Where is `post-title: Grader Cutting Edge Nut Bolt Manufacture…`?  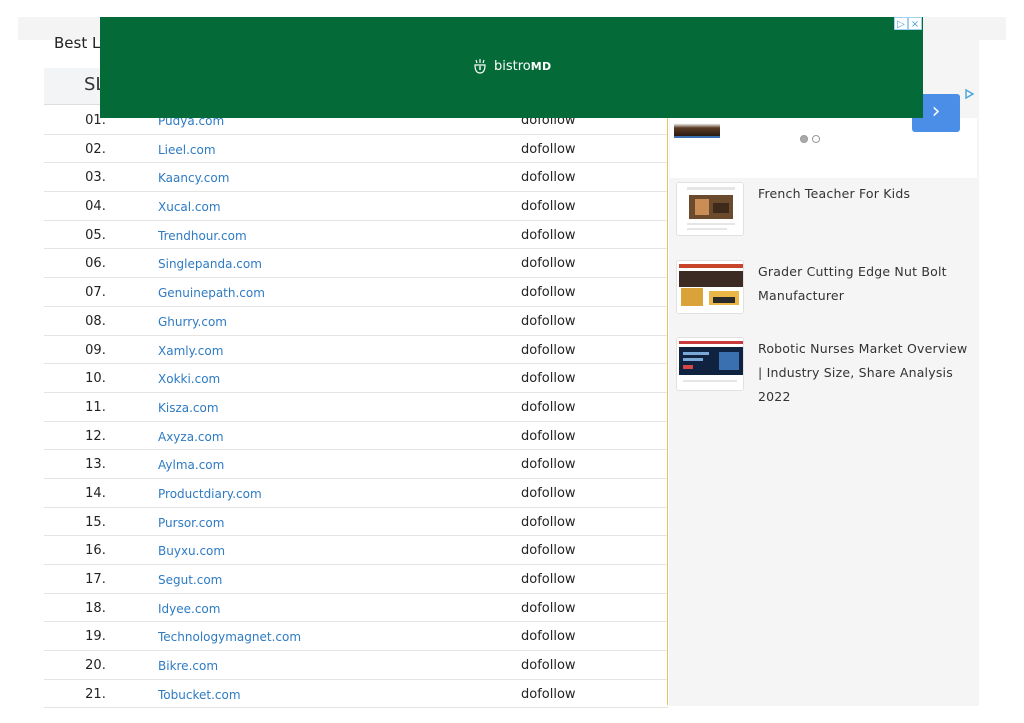 post-title: Grader Cutting Edge Nut Bolt Manufacture… is located at coordinates (865, 284).